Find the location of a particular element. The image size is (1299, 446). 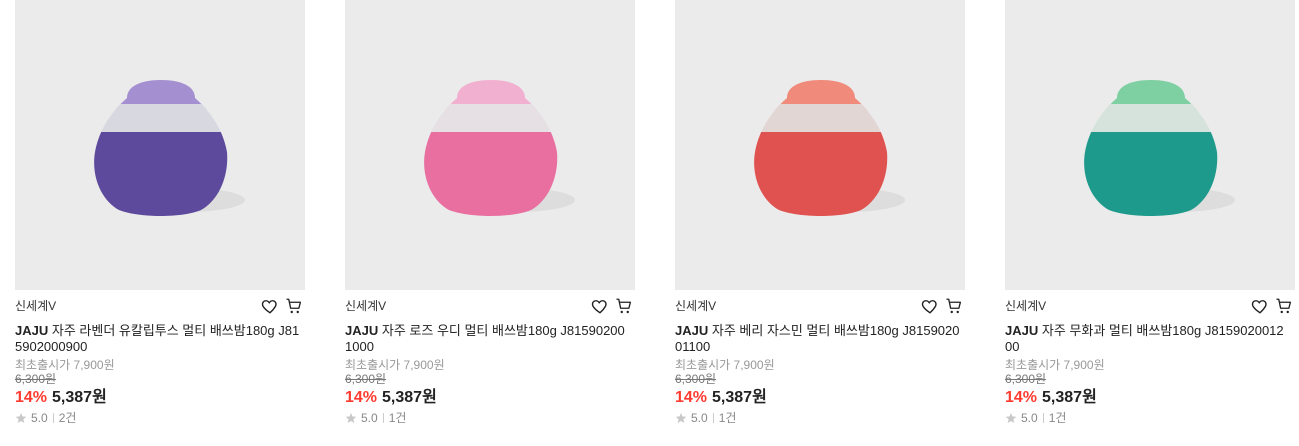

product-title: JAJU 자주 무화과 멀티 배쓰밤180g J815902001200 is located at coordinates (1147, 339).